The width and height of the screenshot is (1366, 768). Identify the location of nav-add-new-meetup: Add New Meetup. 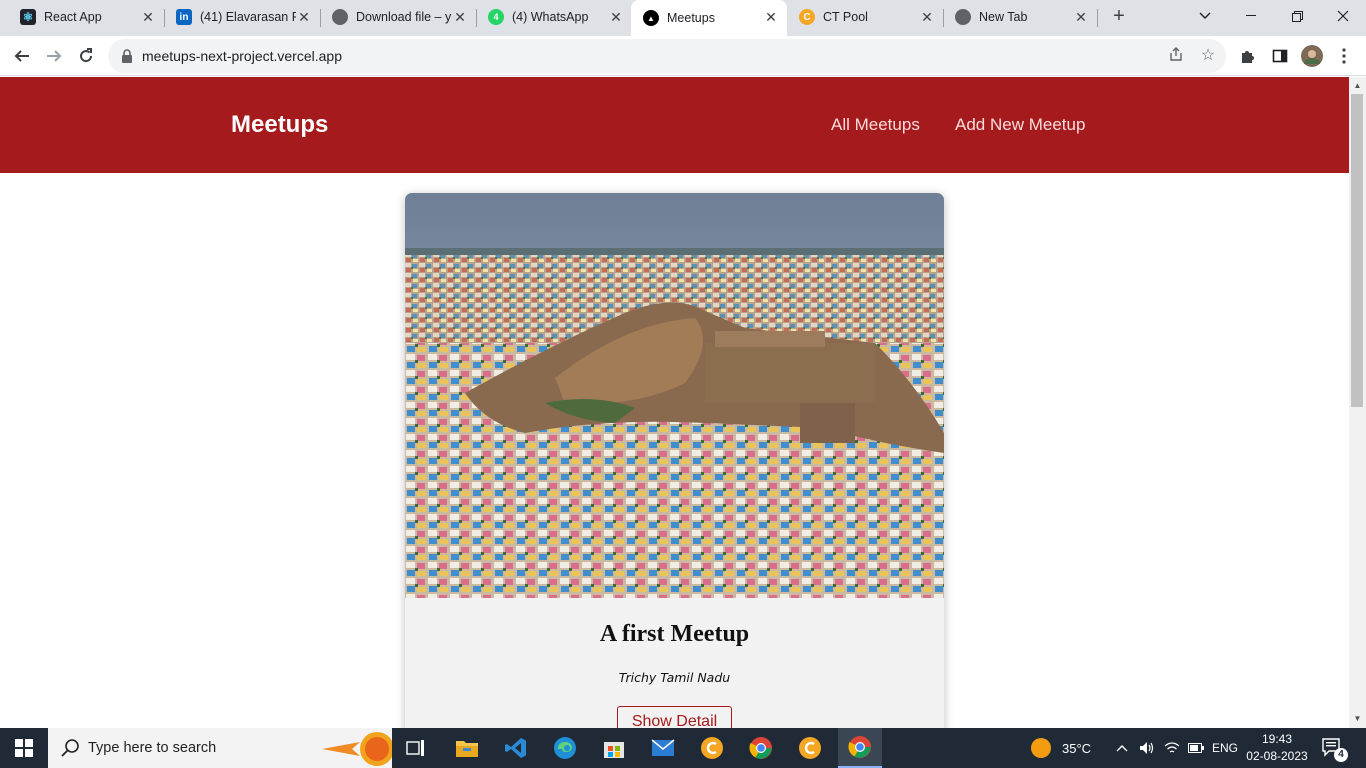
(1020, 125).